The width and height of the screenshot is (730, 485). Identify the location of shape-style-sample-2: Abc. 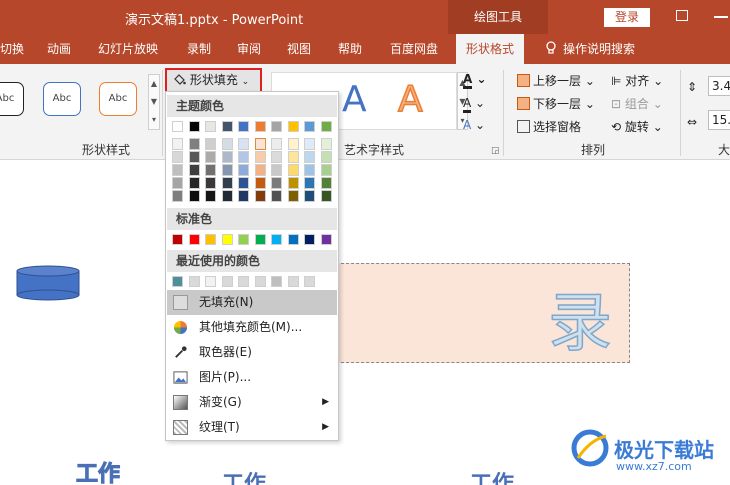
(62, 99).